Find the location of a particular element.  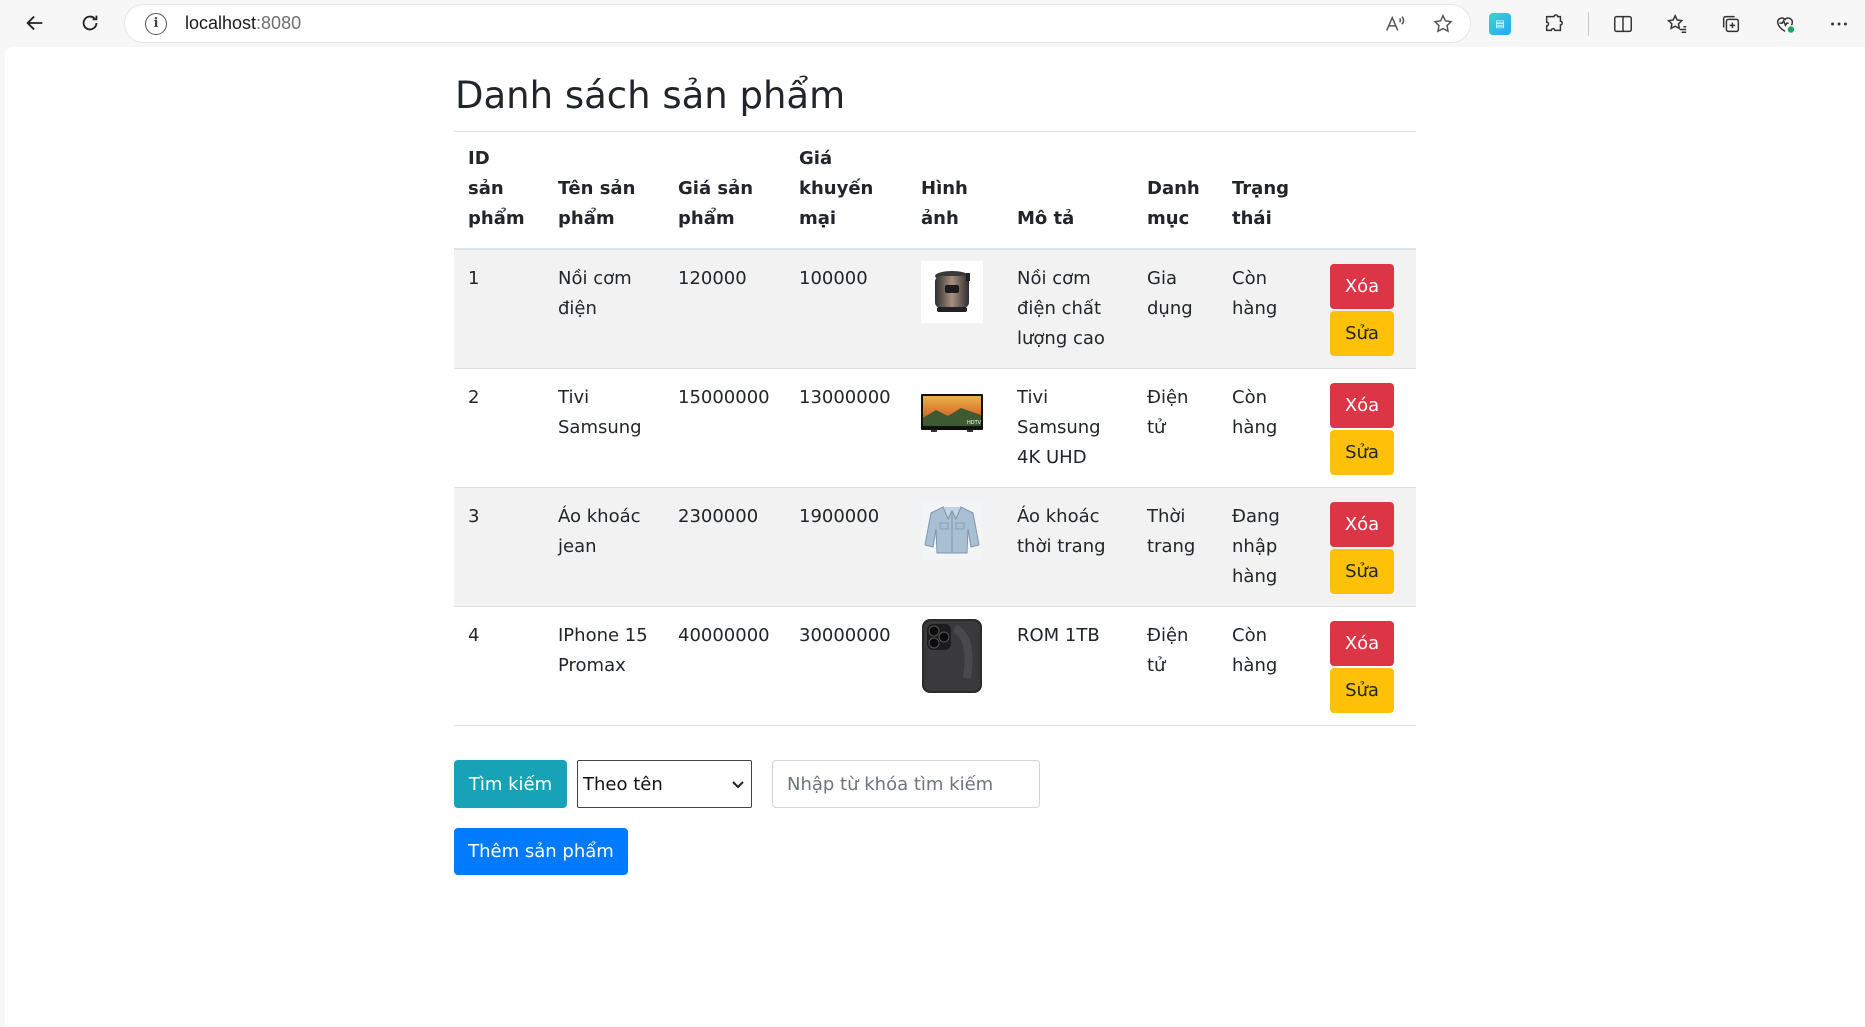

cell-price: 15000000 is located at coordinates (724, 428).